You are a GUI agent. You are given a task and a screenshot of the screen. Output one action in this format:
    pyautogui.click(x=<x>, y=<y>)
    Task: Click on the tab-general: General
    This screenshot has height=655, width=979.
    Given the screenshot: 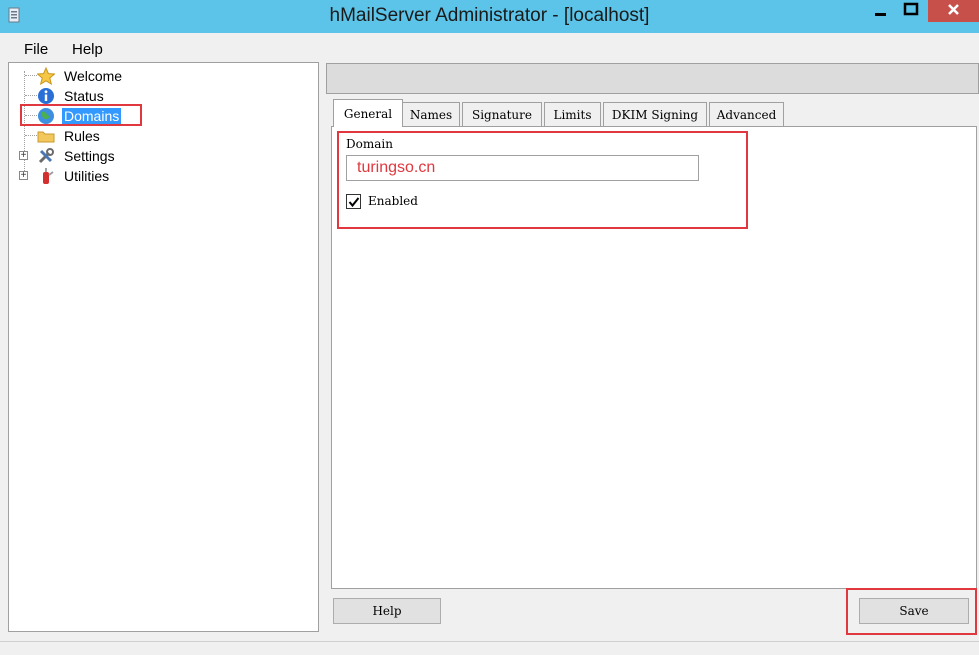 What is the action you would take?
    pyautogui.click(x=368, y=113)
    